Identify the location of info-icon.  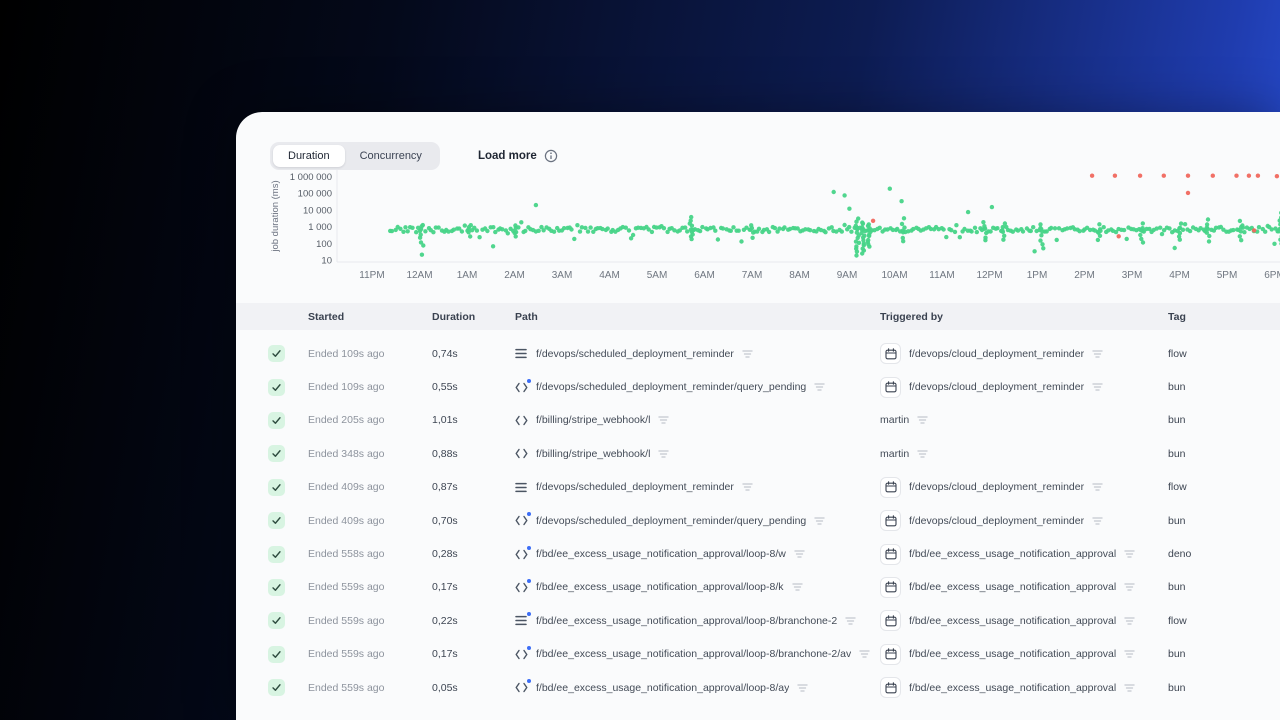
(551, 156).